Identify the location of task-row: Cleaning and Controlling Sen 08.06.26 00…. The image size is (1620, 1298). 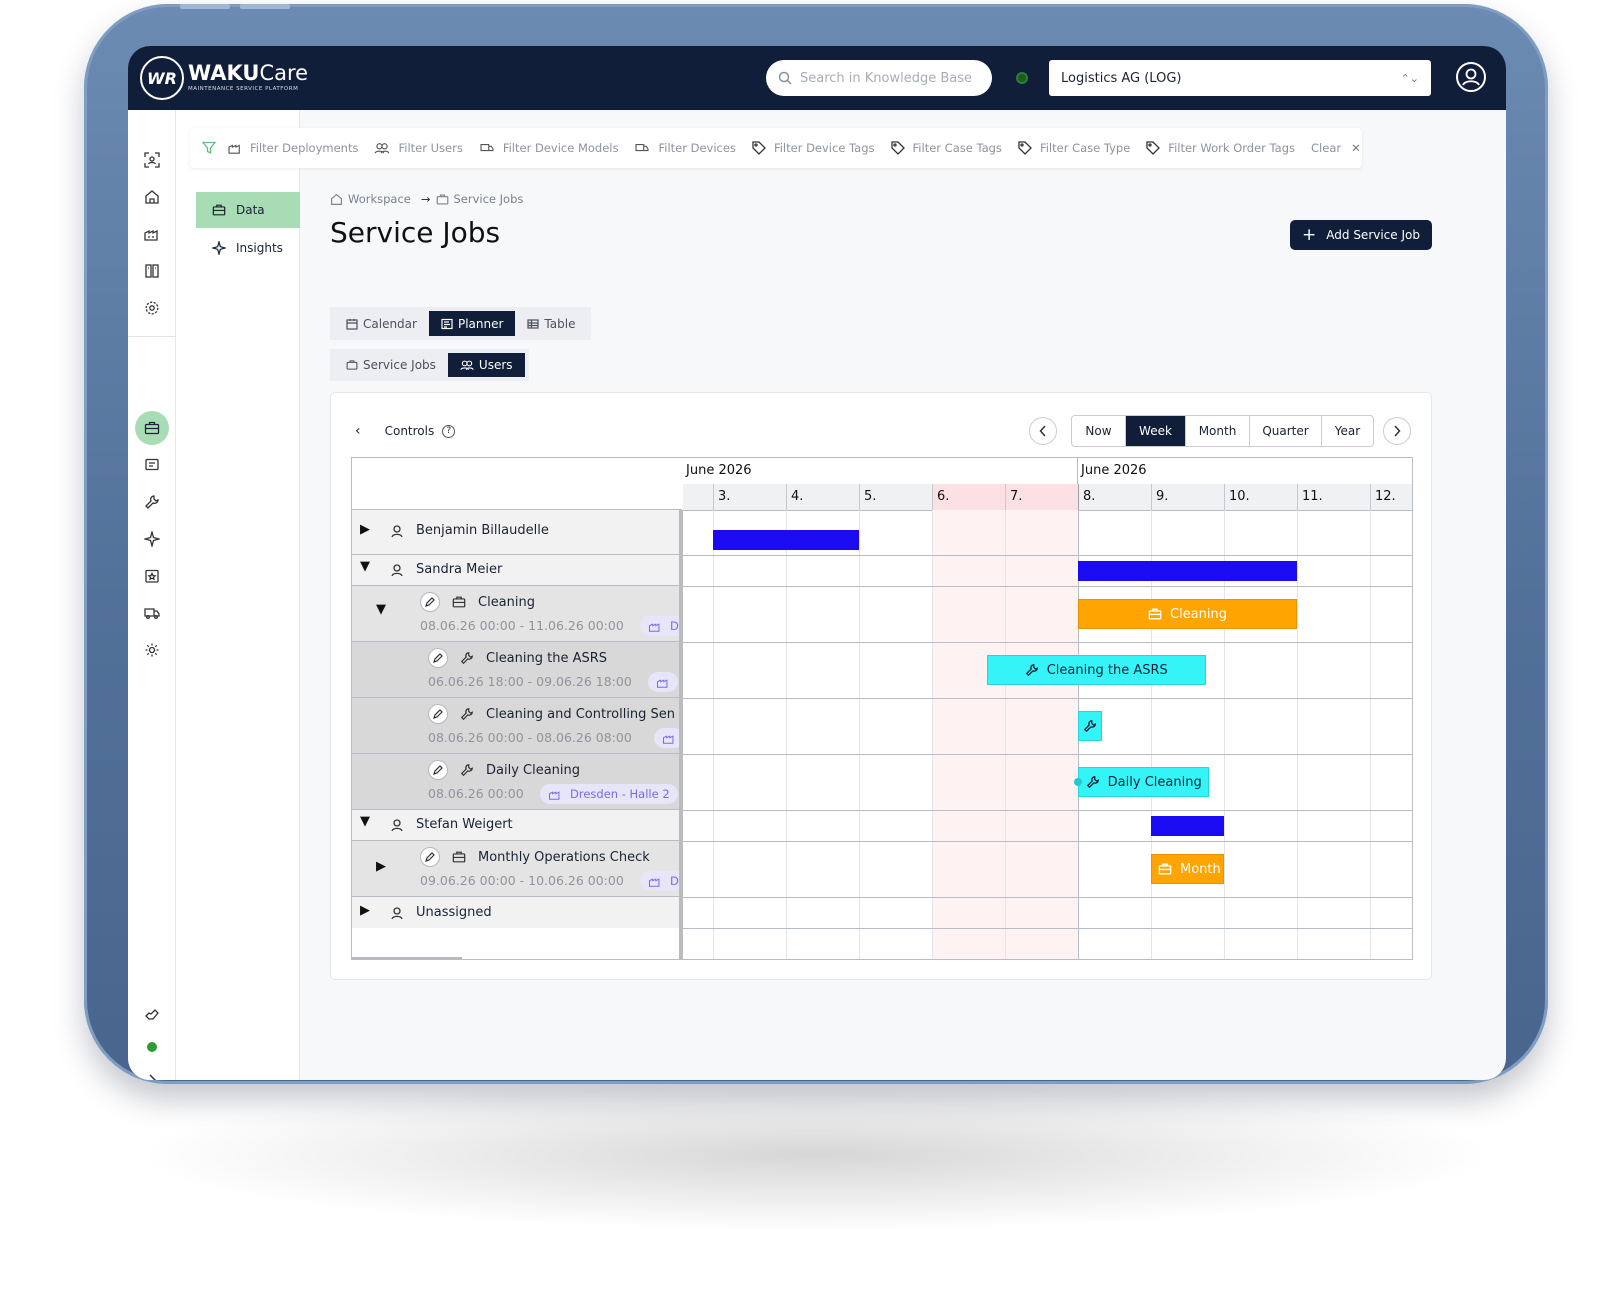
(515, 726).